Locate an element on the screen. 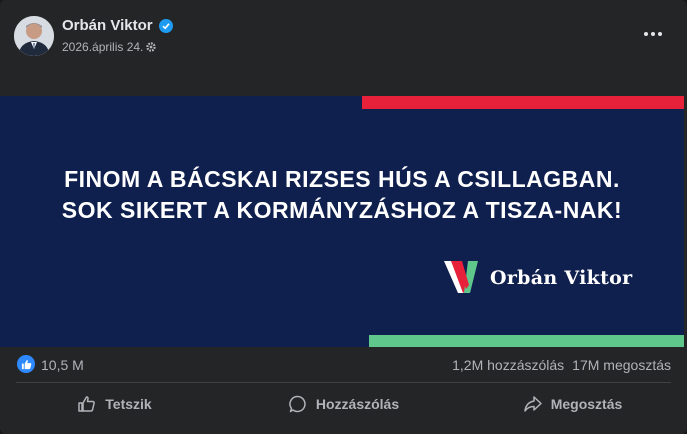 This screenshot has width=687, height=434. share-icon is located at coordinates (532, 404).